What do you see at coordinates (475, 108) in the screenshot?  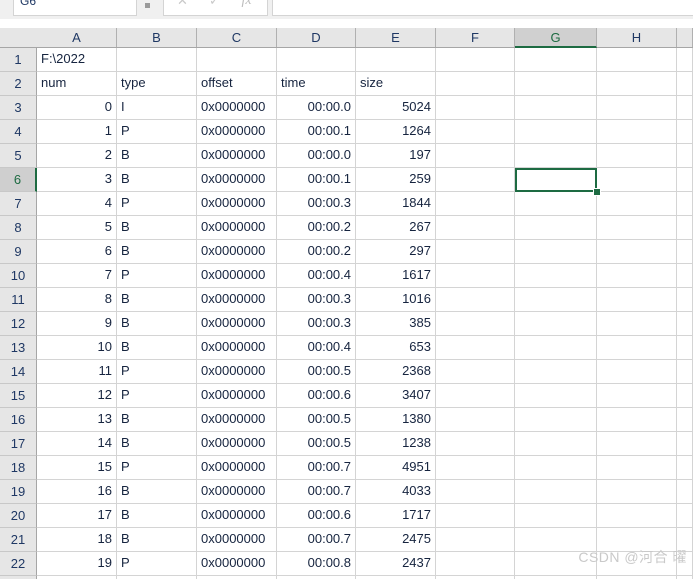 I see `cell-F3` at bounding box center [475, 108].